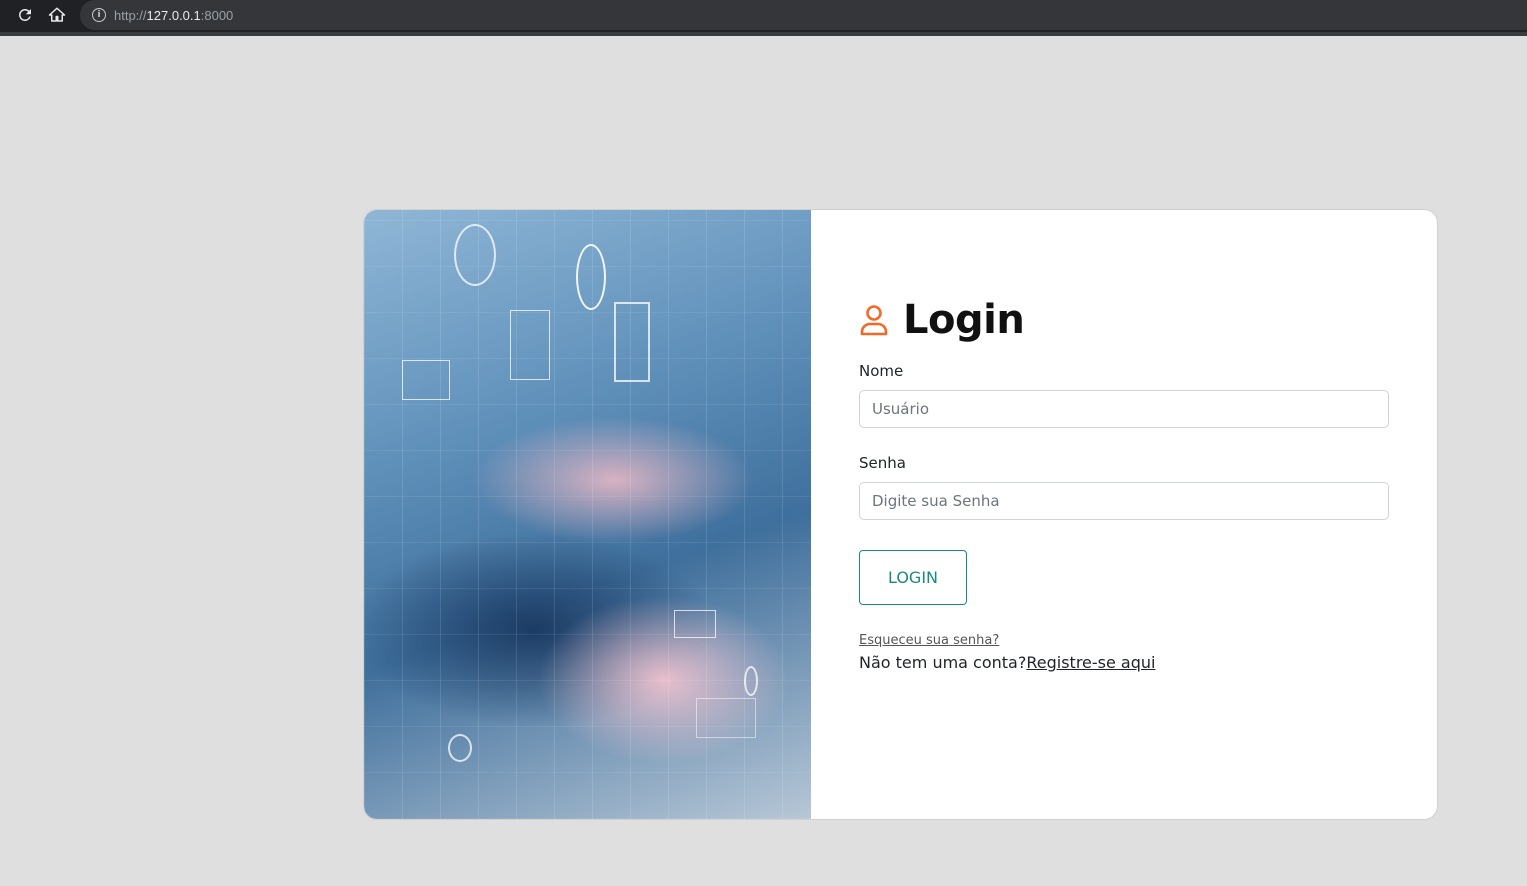  What do you see at coordinates (882, 463) in the screenshot?
I see `password-label: Senha` at bounding box center [882, 463].